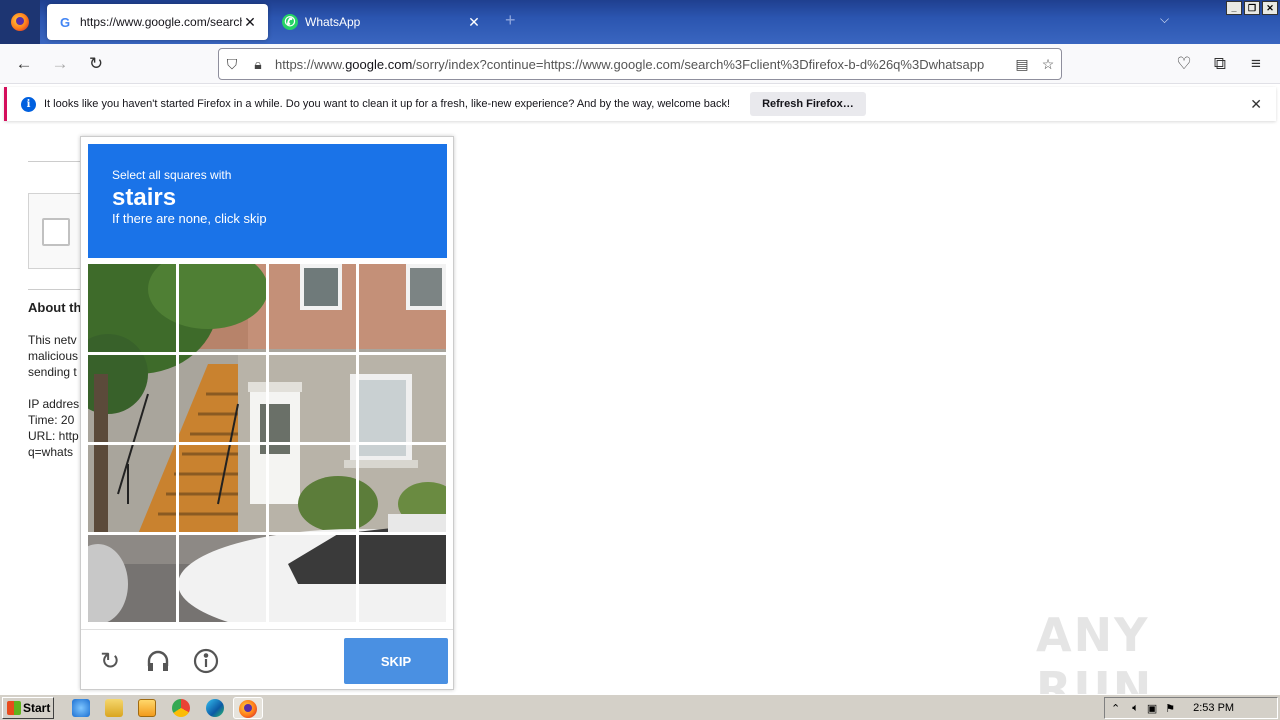 The width and height of the screenshot is (1280, 720). Describe the element at coordinates (110, 661) in the screenshot. I see `reload-challenge-icon: ↻` at that location.